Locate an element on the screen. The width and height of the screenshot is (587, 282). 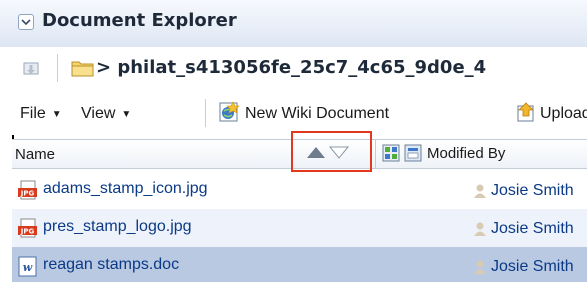
sort-ascending-icon is located at coordinates (316, 152).